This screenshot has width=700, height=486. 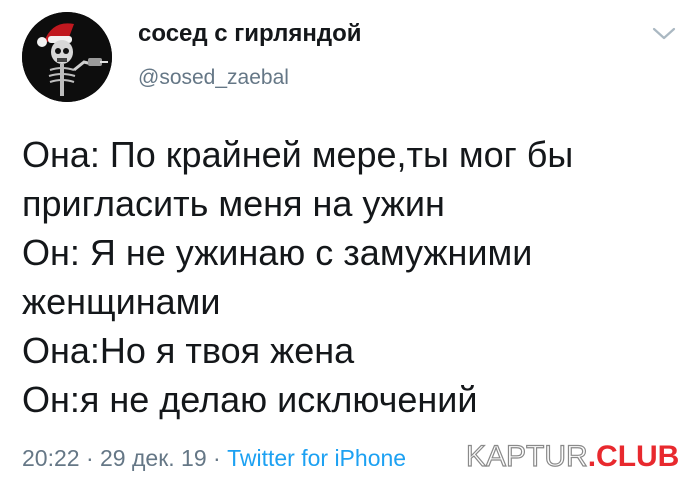 I want to click on chevron-down-icon, so click(x=664, y=33).